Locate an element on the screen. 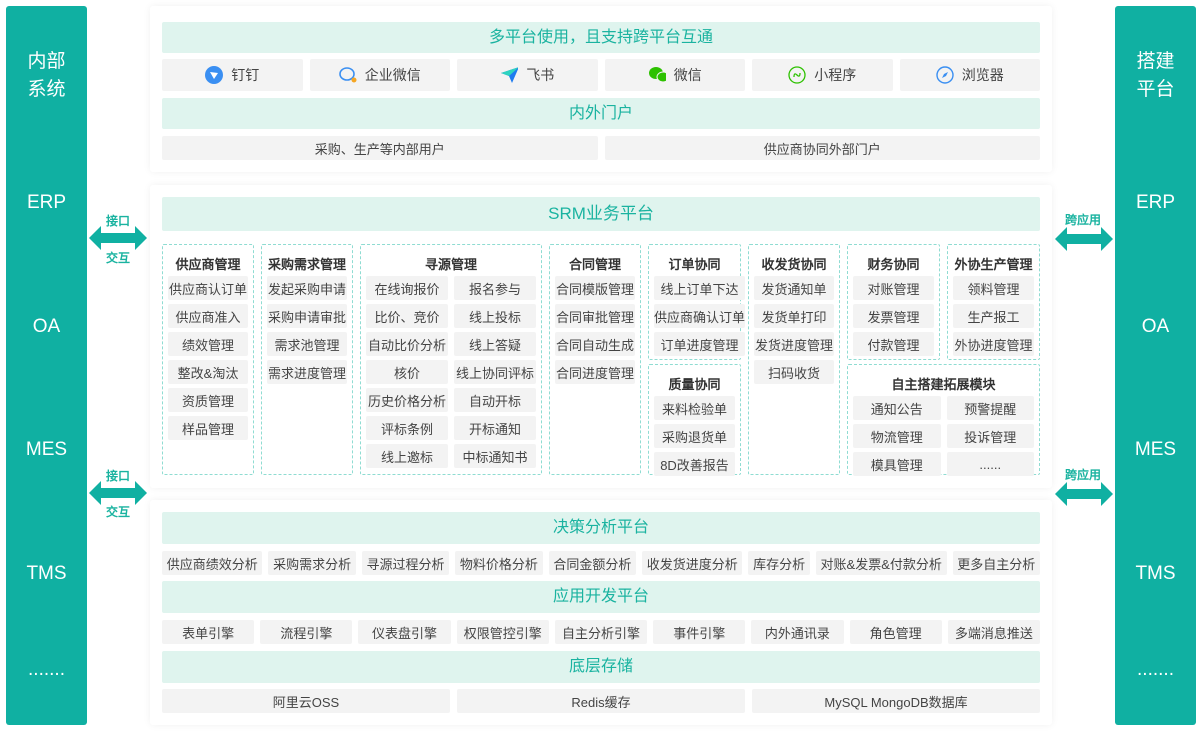 The image size is (1200, 734). system-mes: MES is located at coordinates (46, 449).